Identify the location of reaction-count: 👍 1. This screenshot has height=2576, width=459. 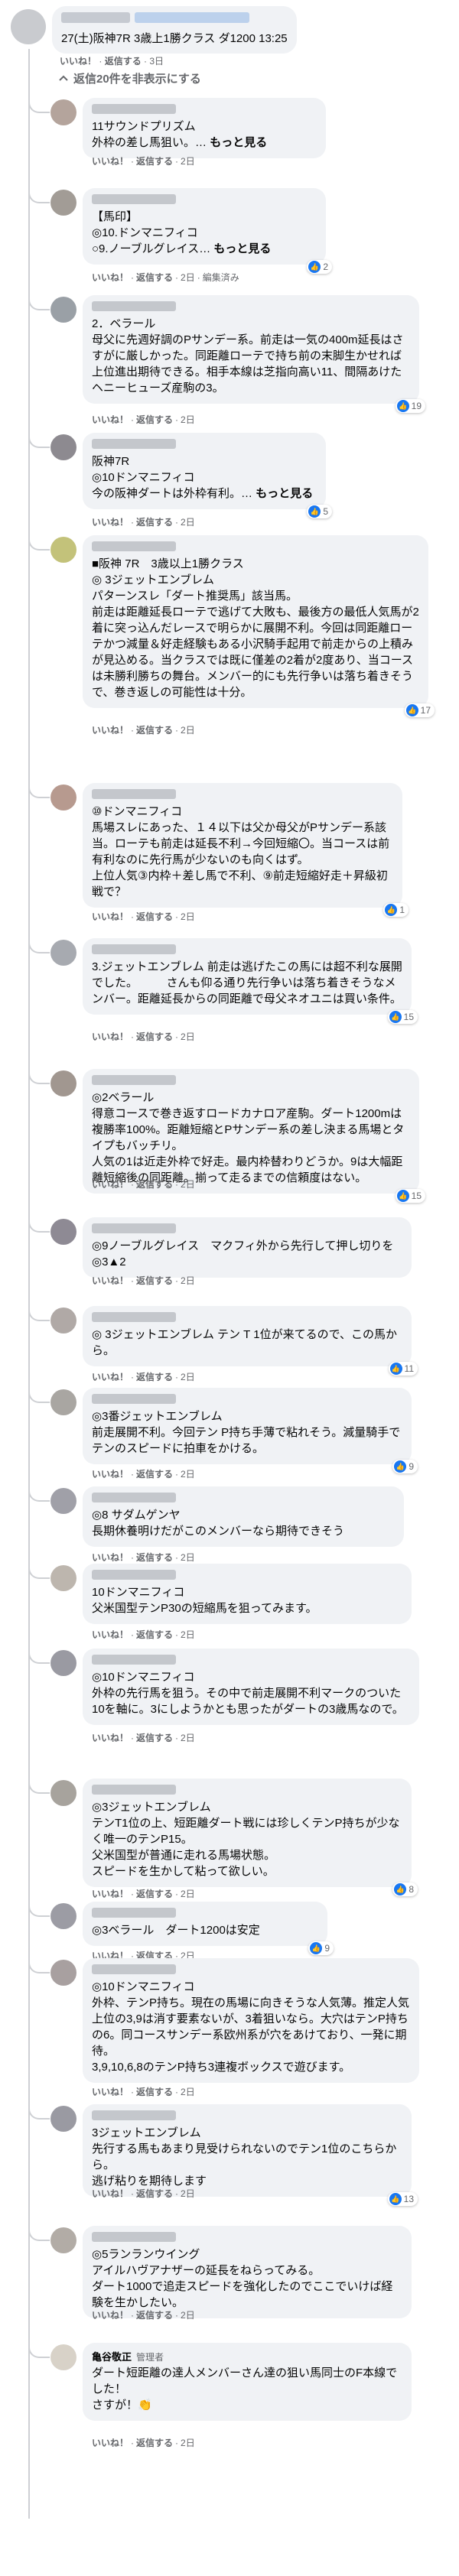
(396, 910).